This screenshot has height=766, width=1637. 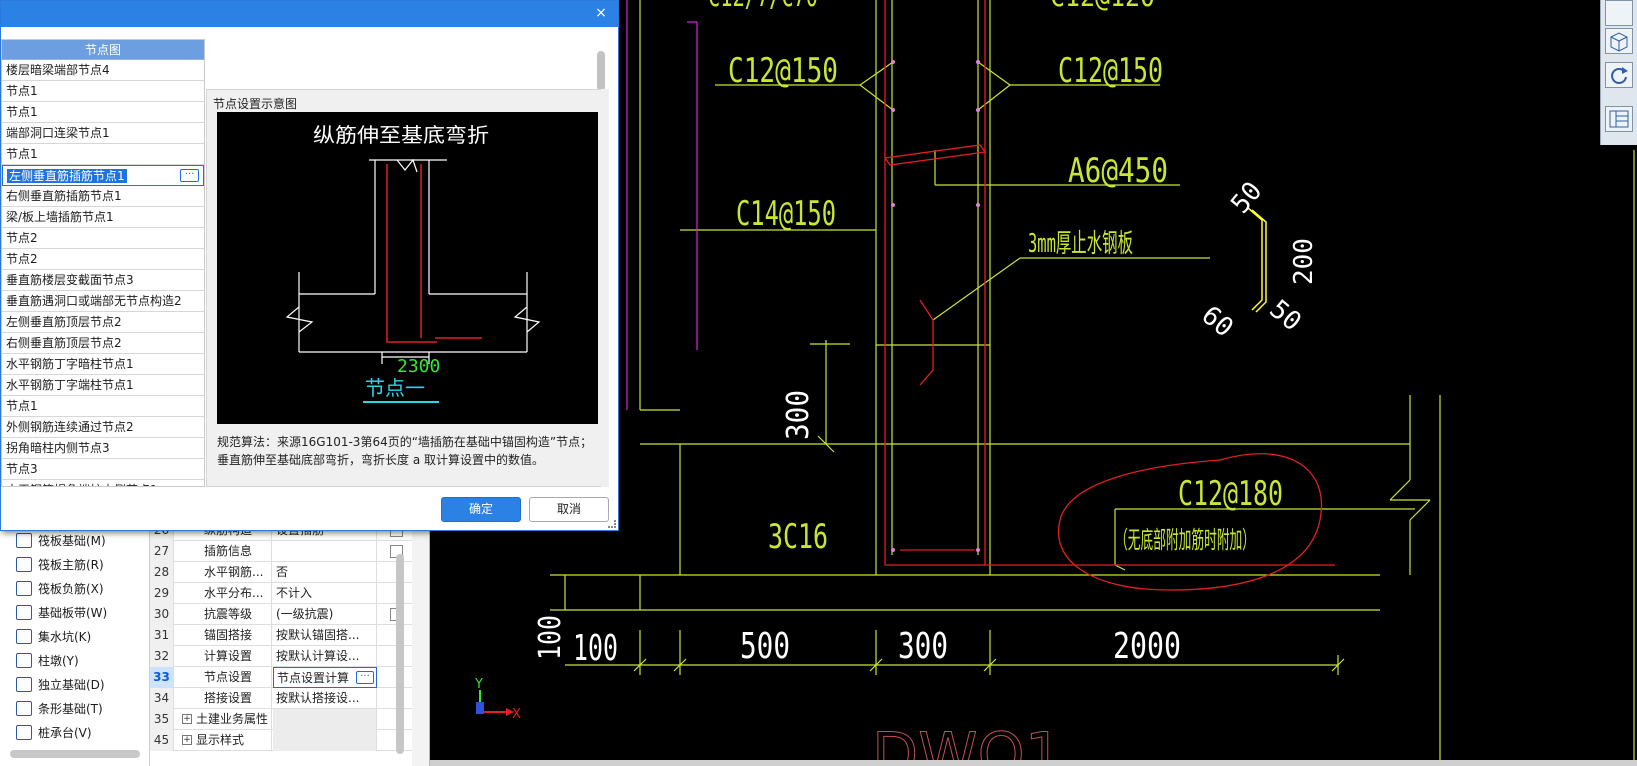 I want to click on property-group-display: 45 + 显示样式, so click(x=281, y=740).